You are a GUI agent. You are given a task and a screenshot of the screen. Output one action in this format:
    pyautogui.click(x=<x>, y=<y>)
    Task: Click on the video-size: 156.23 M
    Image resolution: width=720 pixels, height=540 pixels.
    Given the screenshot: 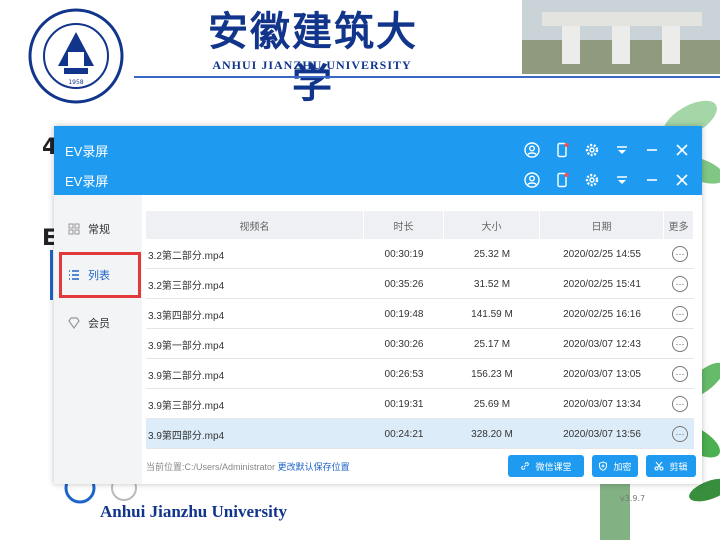 What is the action you would take?
    pyautogui.click(x=492, y=374)
    